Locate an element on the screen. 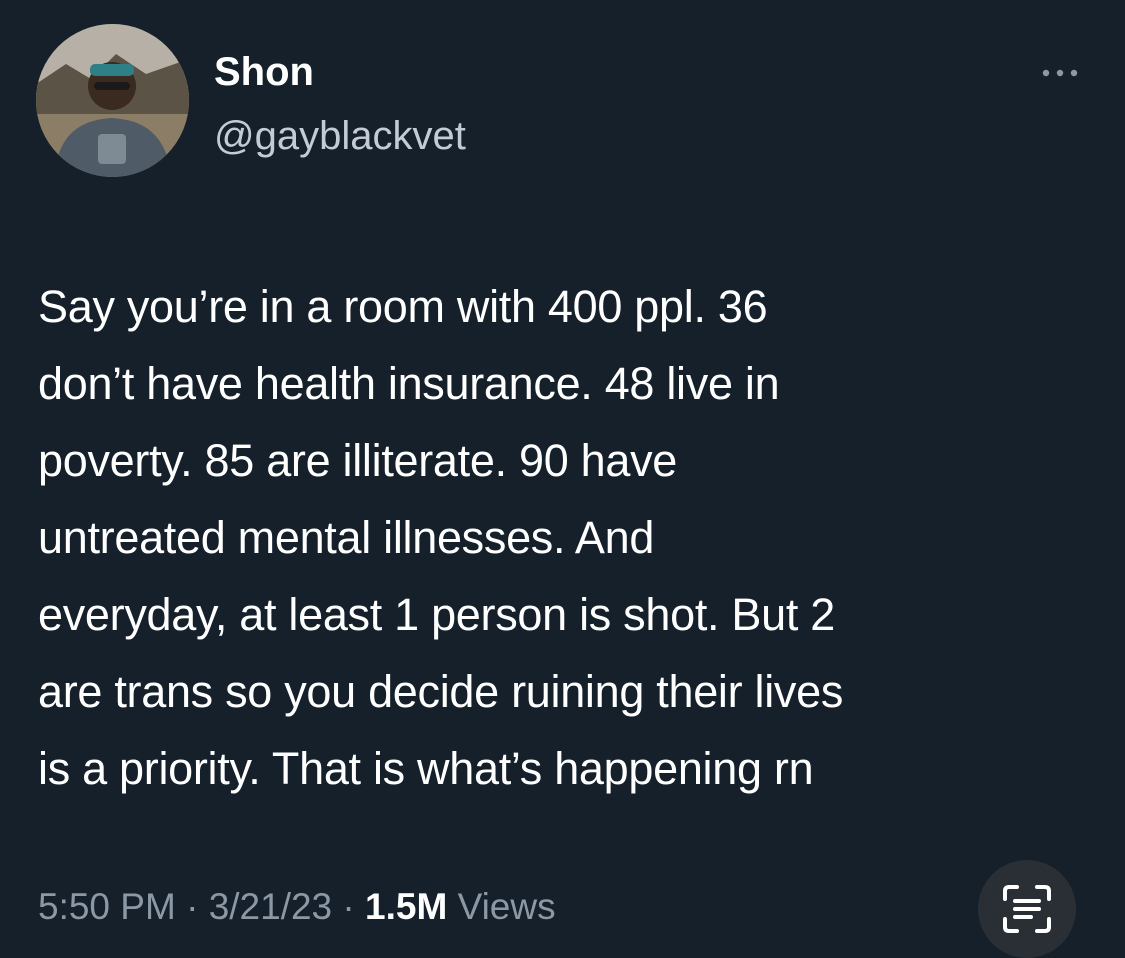 This screenshot has height=958, width=1125. avatar is located at coordinates (112, 100).